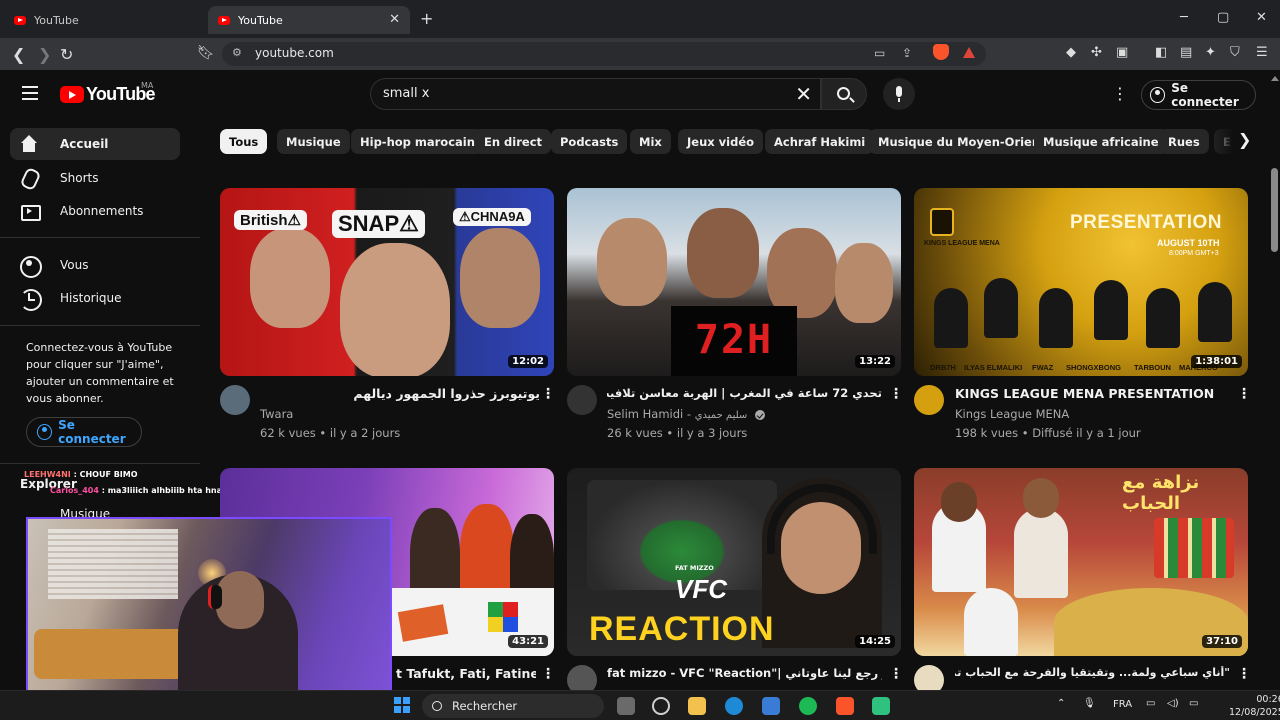 This screenshot has width=1280, height=720. What do you see at coordinates (95, 265) in the screenshot?
I see `sidebar-item-you: Vous` at bounding box center [95, 265].